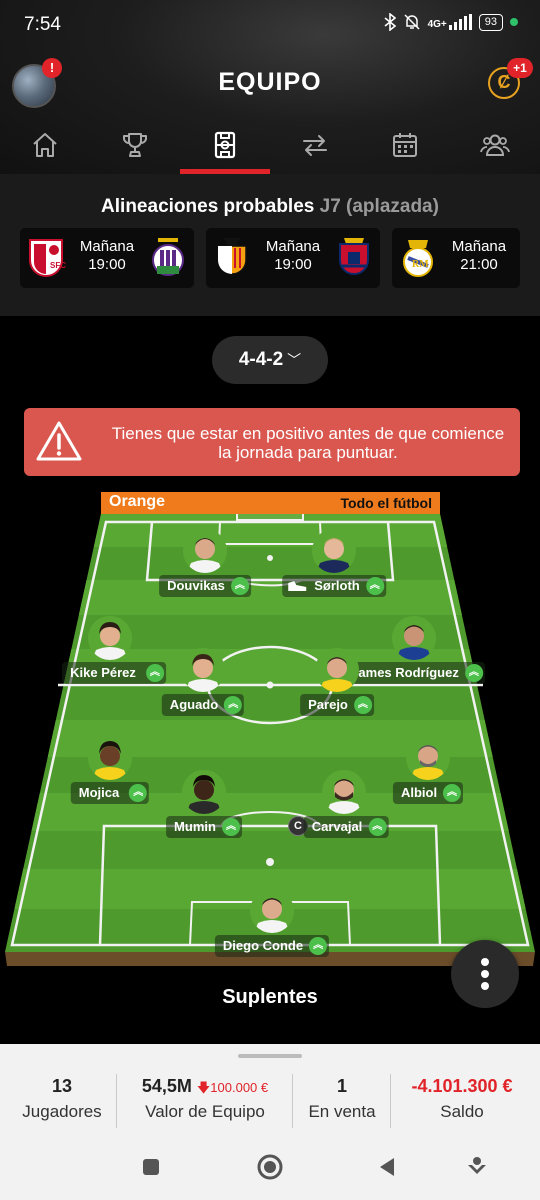 This screenshot has height=1200, width=540. I want to click on assistant-icon, so click(477, 1167).